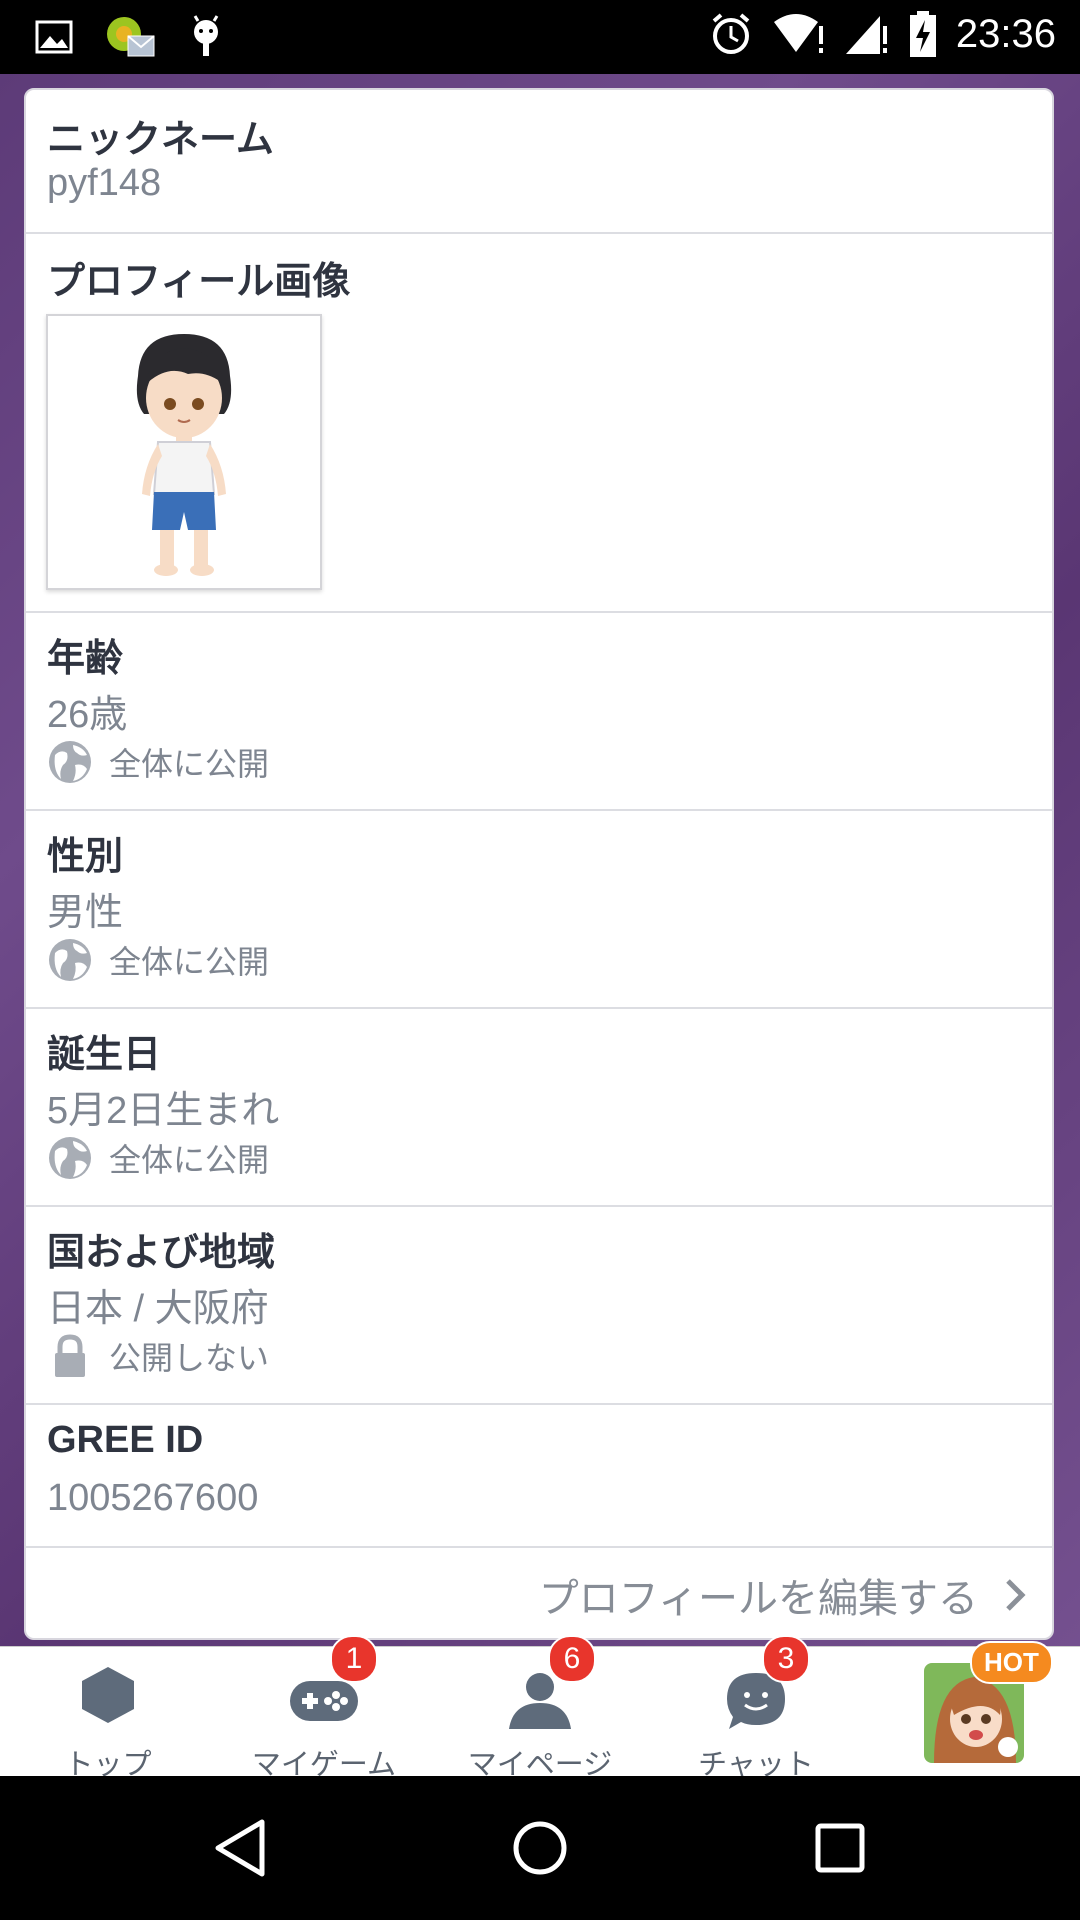 This screenshot has height=1920, width=1080. What do you see at coordinates (206, 35) in the screenshot?
I see `android-debug-icon` at bounding box center [206, 35].